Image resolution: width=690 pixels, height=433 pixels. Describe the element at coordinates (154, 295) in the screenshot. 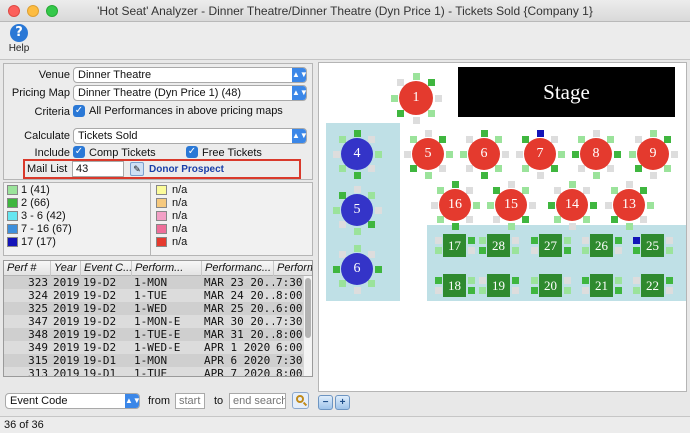

I see `table-row: 324 201919-D2 1-TUE MAR 24 20...8:00` at that location.